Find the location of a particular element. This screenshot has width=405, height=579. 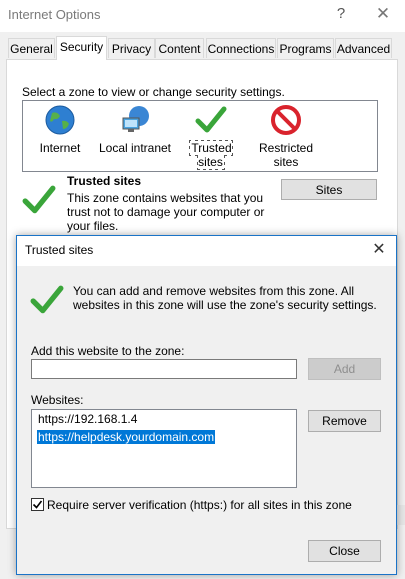

zone-internet-label: Internet is located at coordinates (60, 148).